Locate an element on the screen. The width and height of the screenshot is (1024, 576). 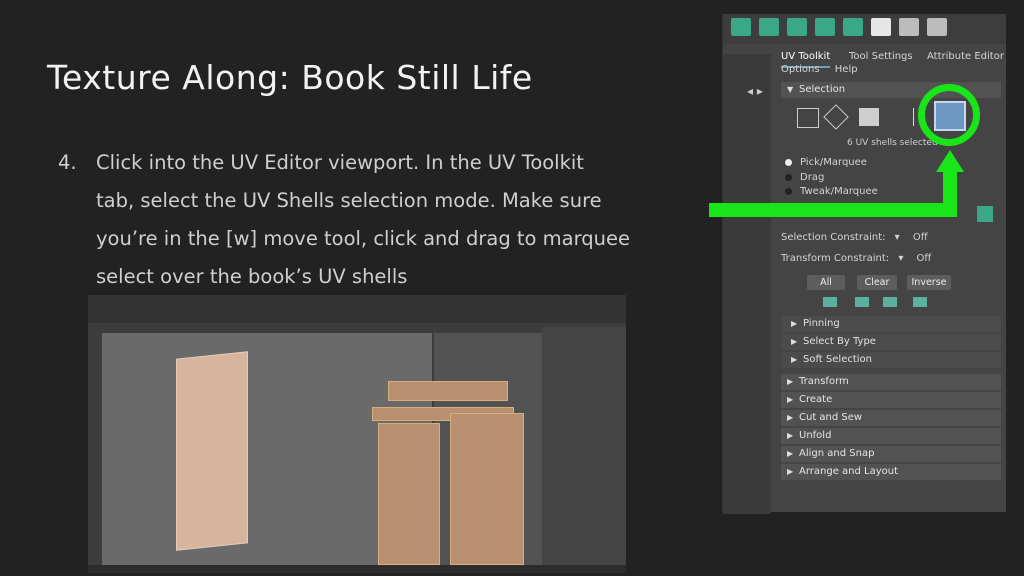
section-transform: ▶ Transform is located at coordinates (891, 382).